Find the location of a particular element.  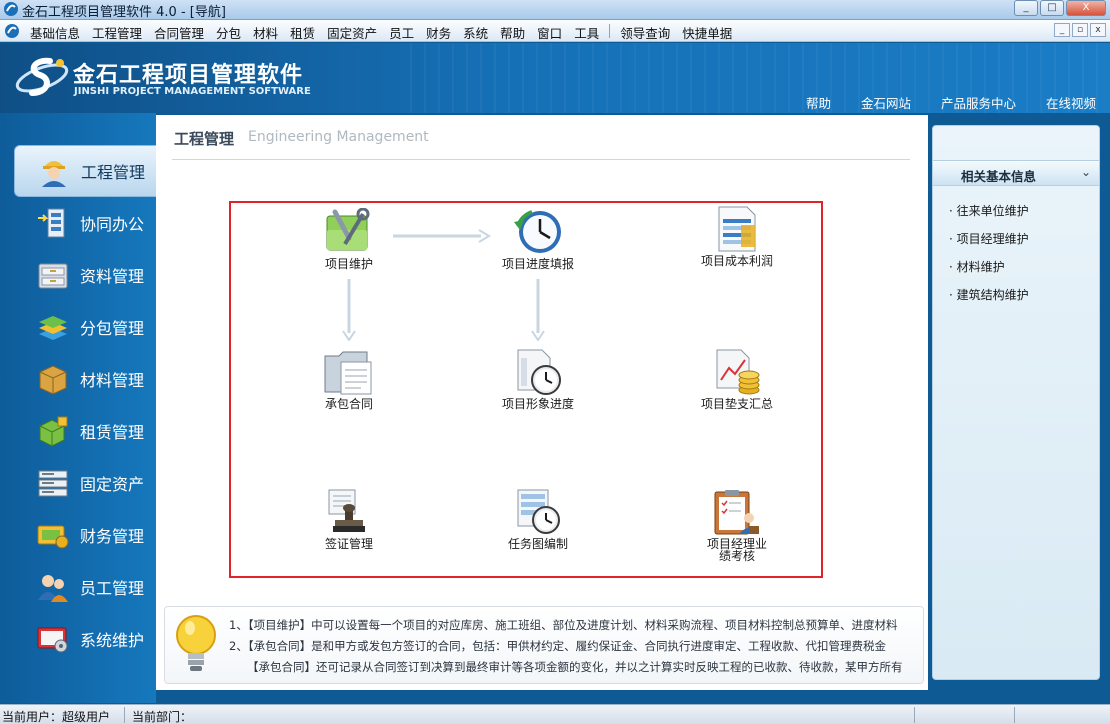

link-material-maintain: · 材料维护 is located at coordinates (989, 272).